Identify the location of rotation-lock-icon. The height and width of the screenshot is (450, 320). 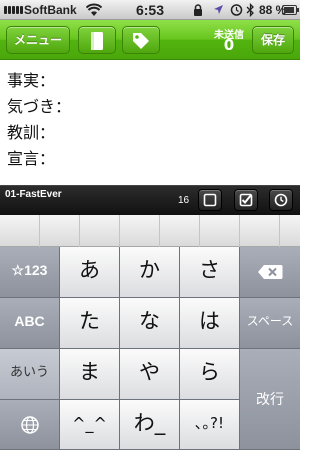
(198, 10).